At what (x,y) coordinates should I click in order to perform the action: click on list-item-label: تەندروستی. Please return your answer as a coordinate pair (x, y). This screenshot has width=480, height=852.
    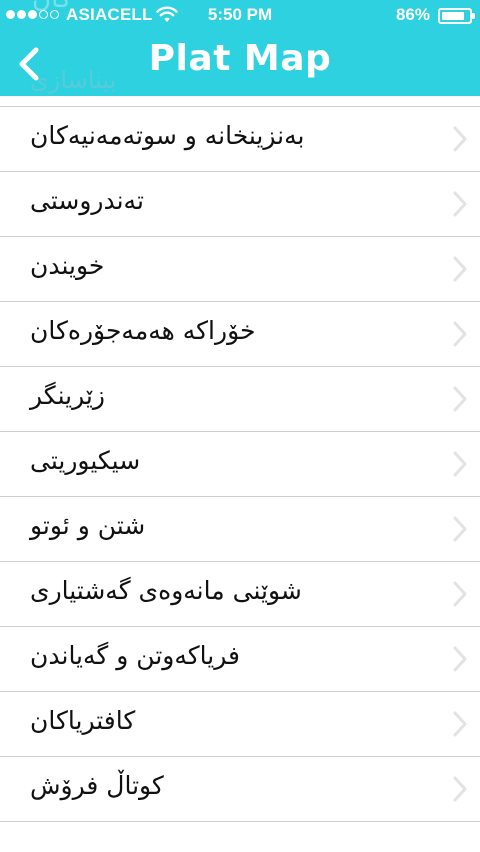
    Looking at the image, I should click on (87, 200).